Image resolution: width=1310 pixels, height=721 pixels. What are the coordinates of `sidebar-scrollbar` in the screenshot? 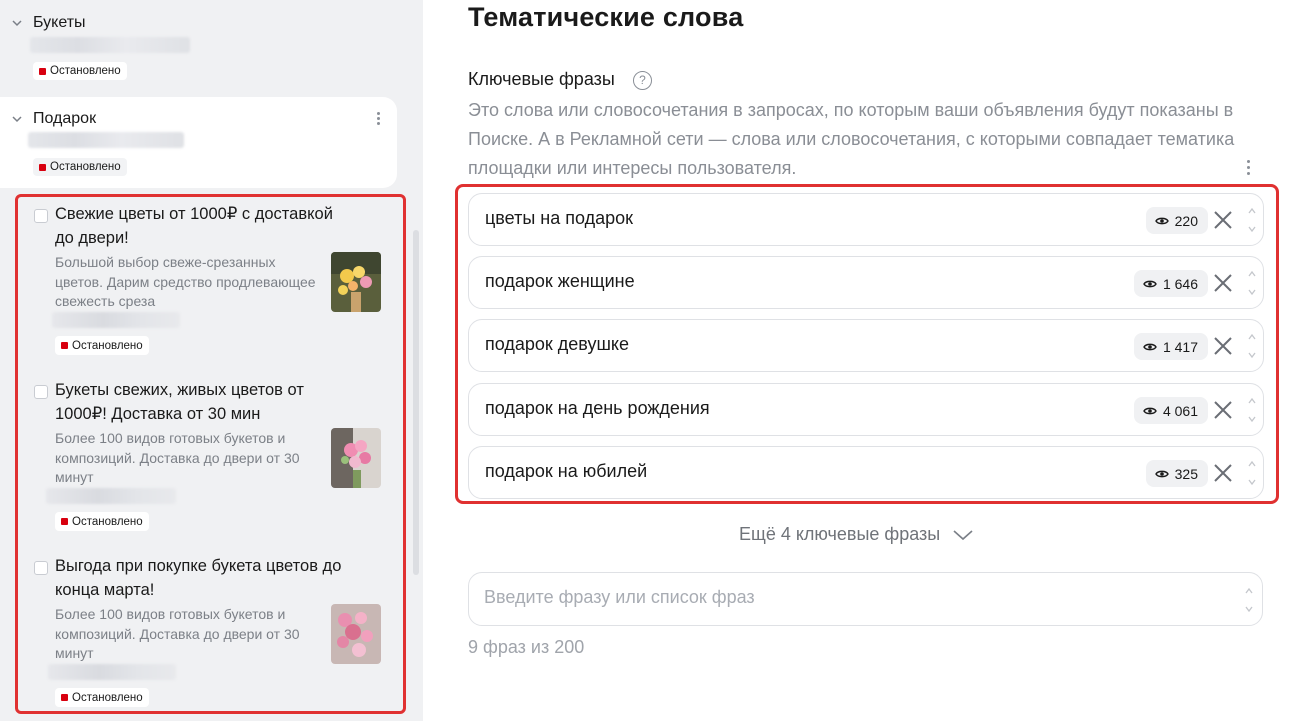 It's located at (416, 402).